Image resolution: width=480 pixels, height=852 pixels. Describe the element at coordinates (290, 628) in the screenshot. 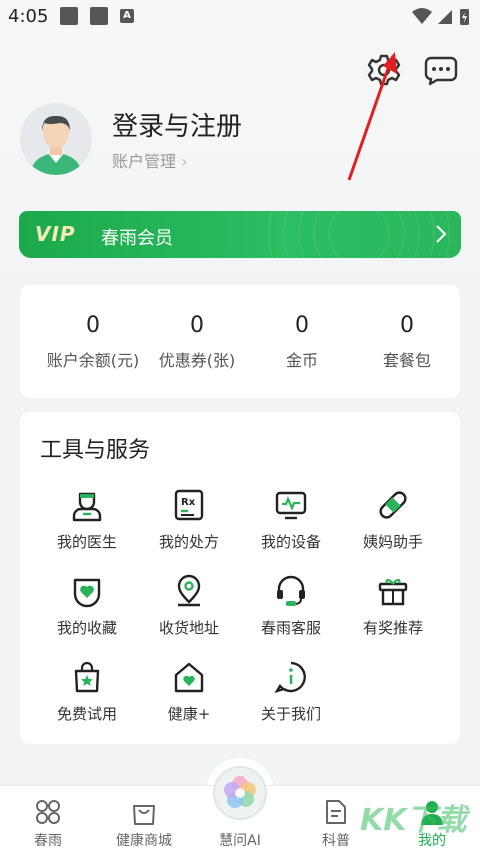

I see `tool-label: 春雨客服` at that location.